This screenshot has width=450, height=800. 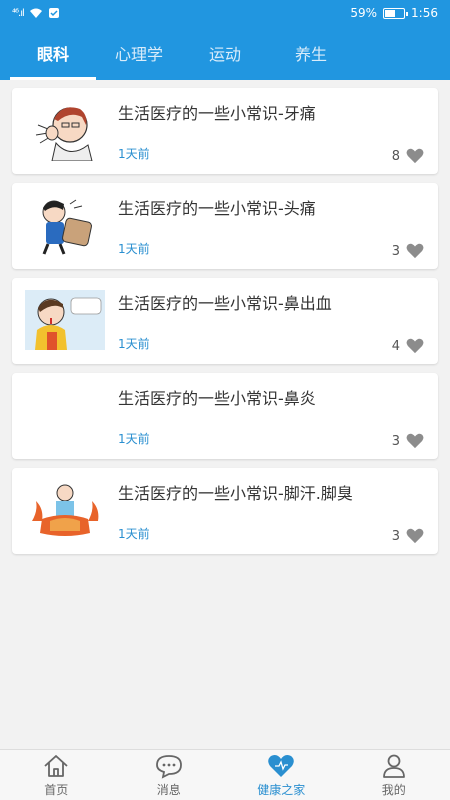 I want to click on nav-profile: 我的, so click(x=394, y=775).